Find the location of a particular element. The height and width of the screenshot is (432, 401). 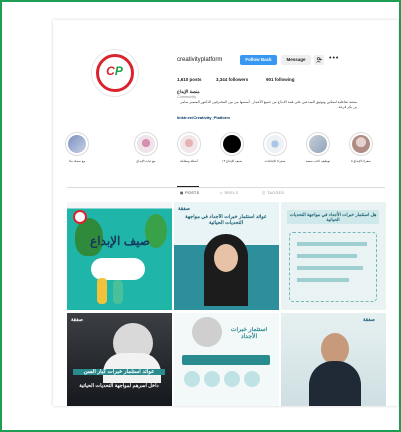

person-head is located at coordinates (207, 332).